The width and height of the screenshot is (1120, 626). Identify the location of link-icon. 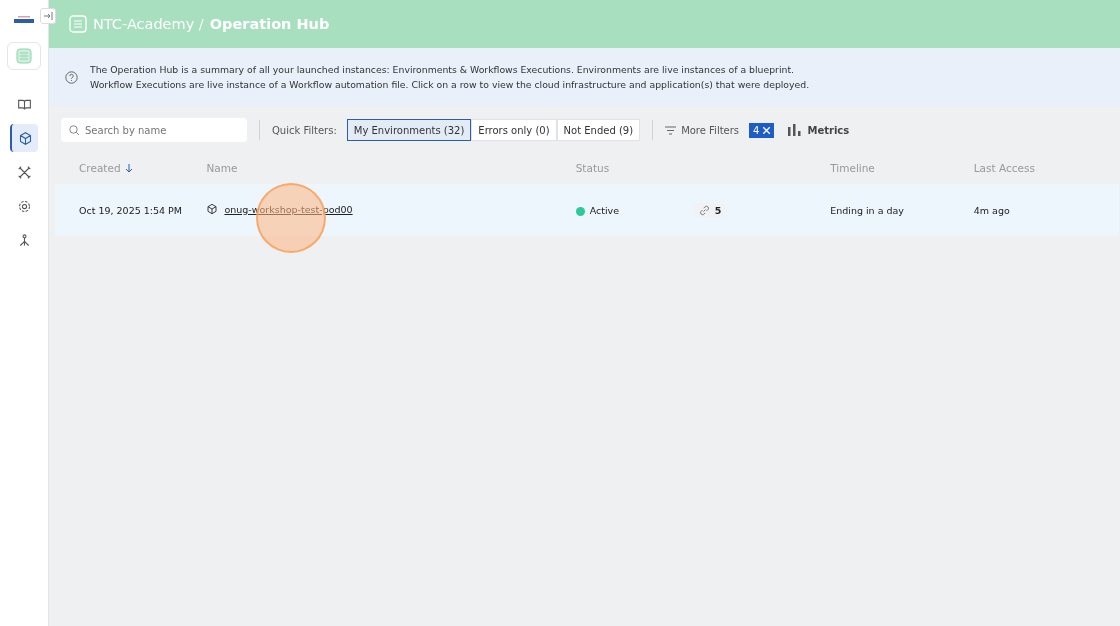
(704, 210).